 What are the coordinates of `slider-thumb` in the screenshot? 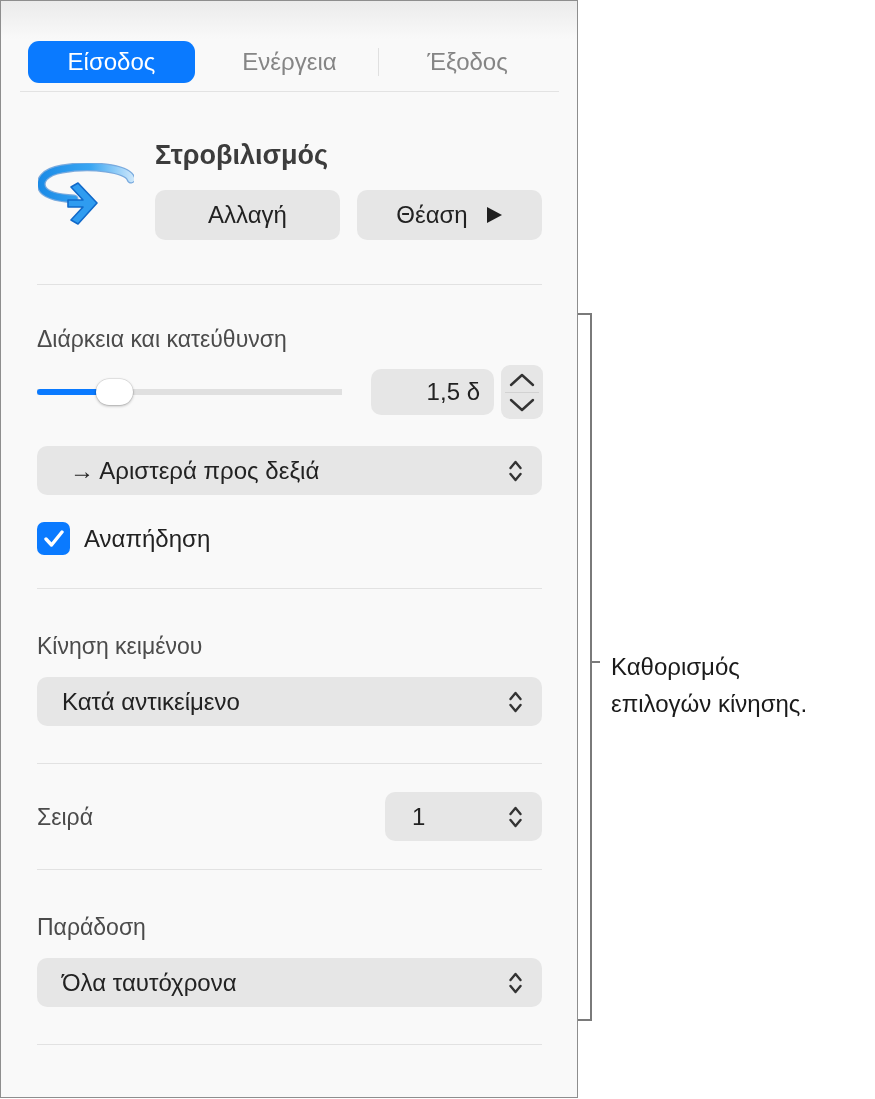 It's located at (114, 392).